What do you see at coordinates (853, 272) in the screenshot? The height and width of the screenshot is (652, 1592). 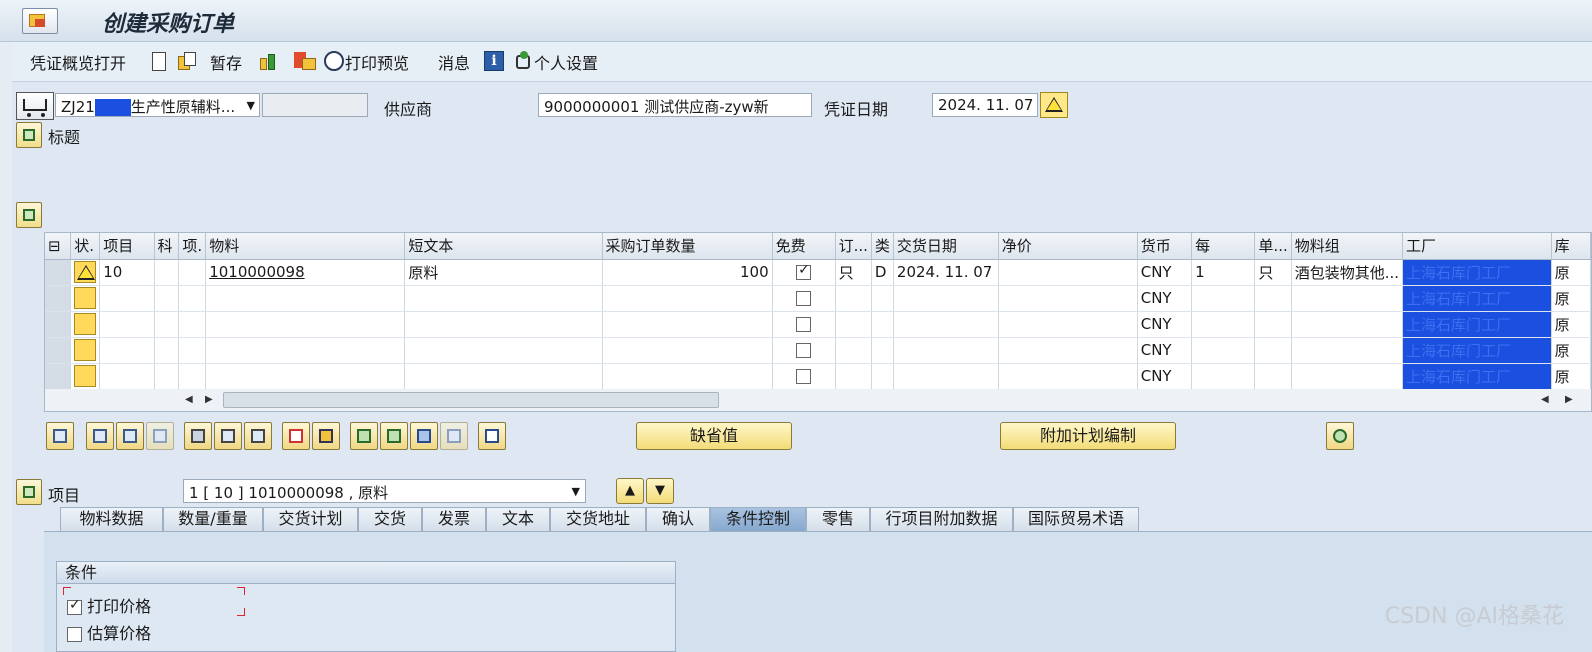 I see `order-unit-cell: 只` at bounding box center [853, 272].